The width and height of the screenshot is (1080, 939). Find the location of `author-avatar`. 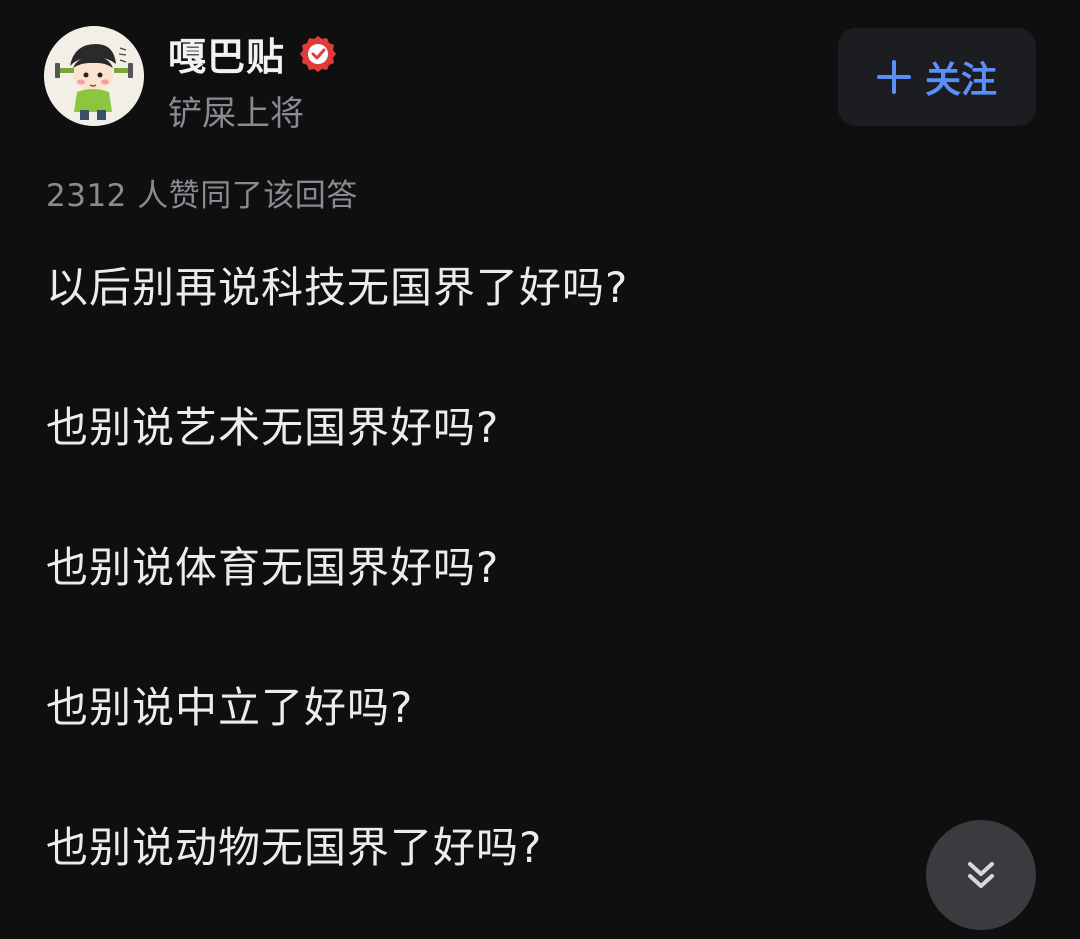

author-avatar is located at coordinates (94, 76).